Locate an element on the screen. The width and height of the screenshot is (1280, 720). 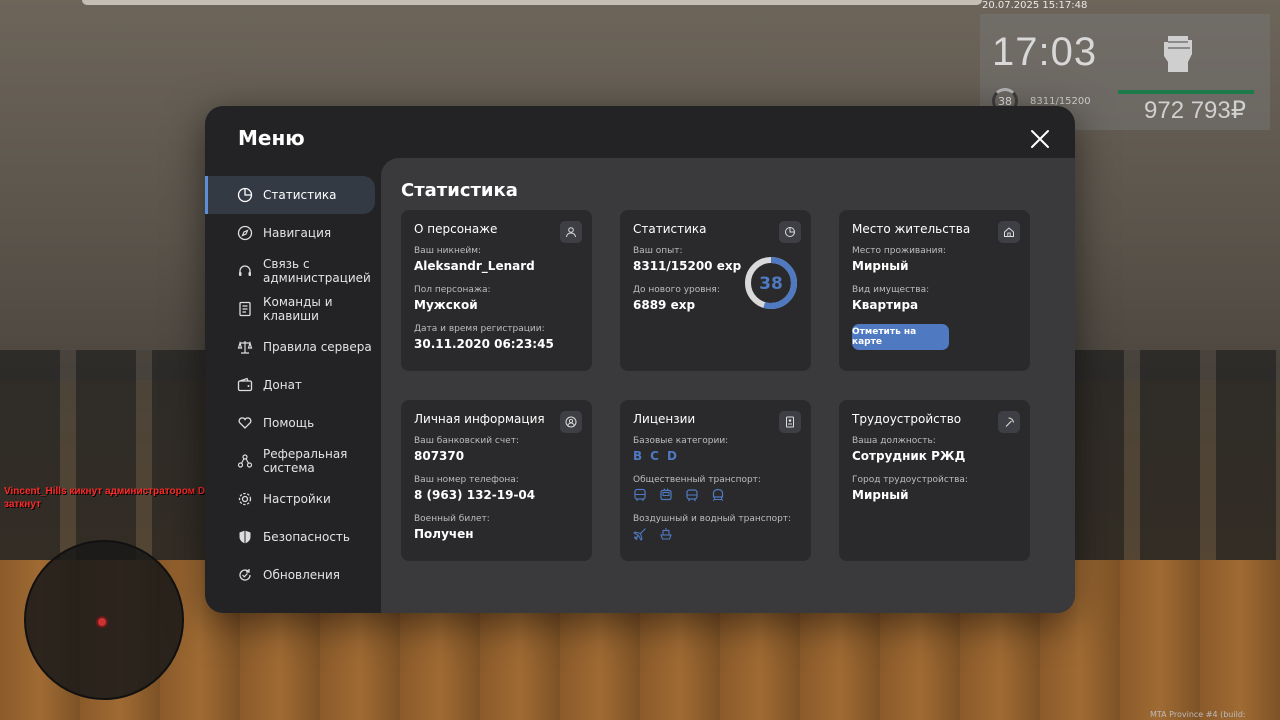
network-icon is located at coordinates (245, 461).